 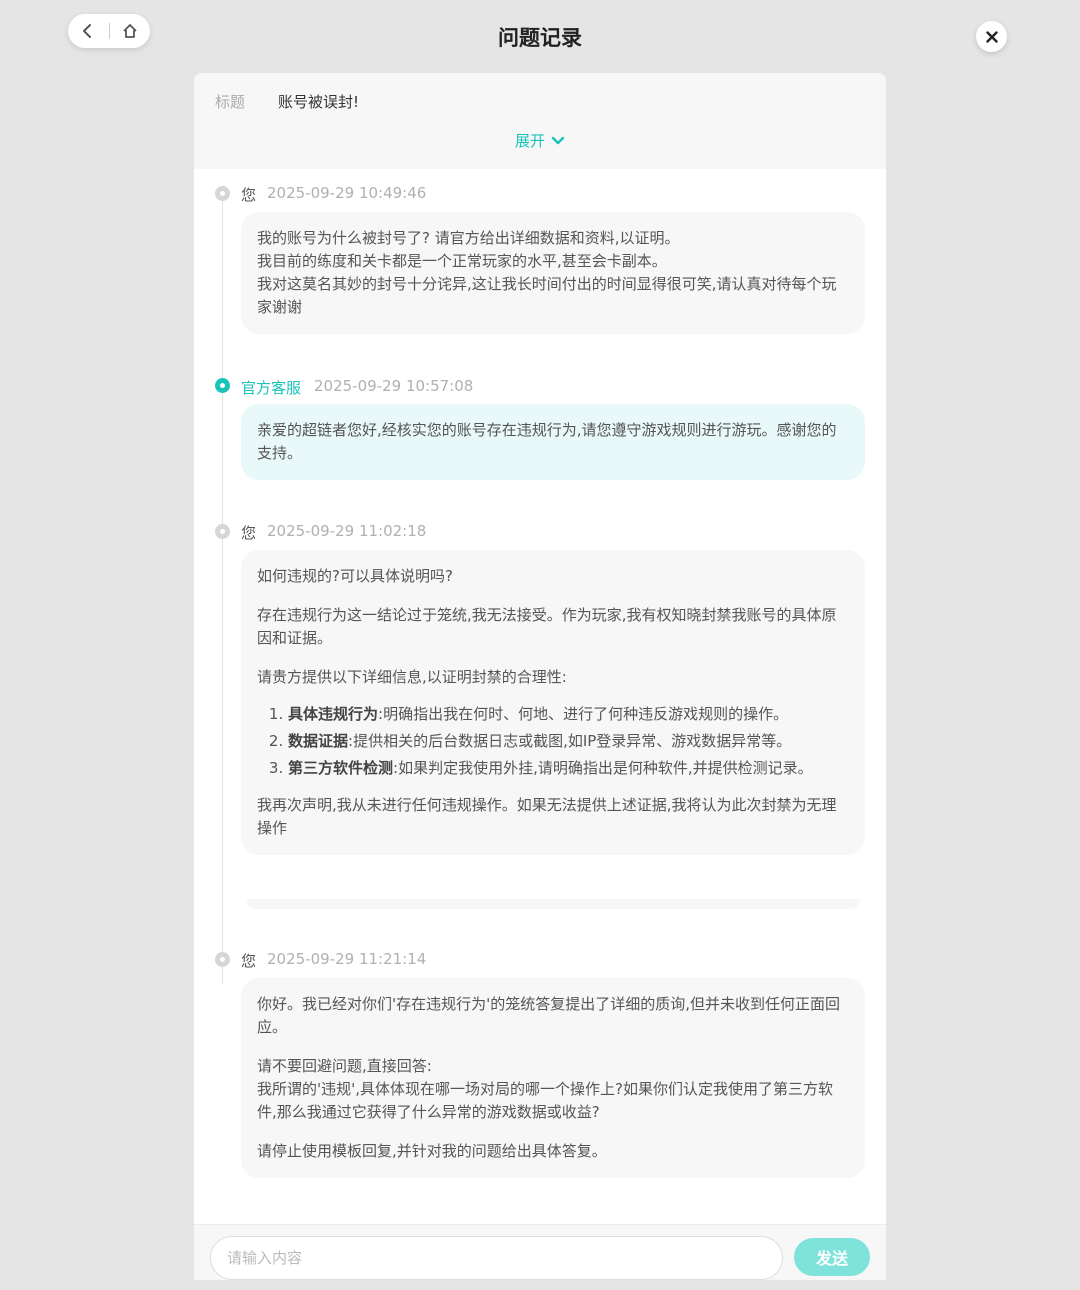 I want to click on page-title: 问题记录, so click(x=540, y=38).